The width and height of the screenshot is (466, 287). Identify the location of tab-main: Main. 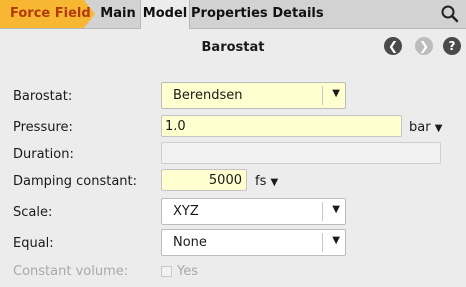
(118, 14).